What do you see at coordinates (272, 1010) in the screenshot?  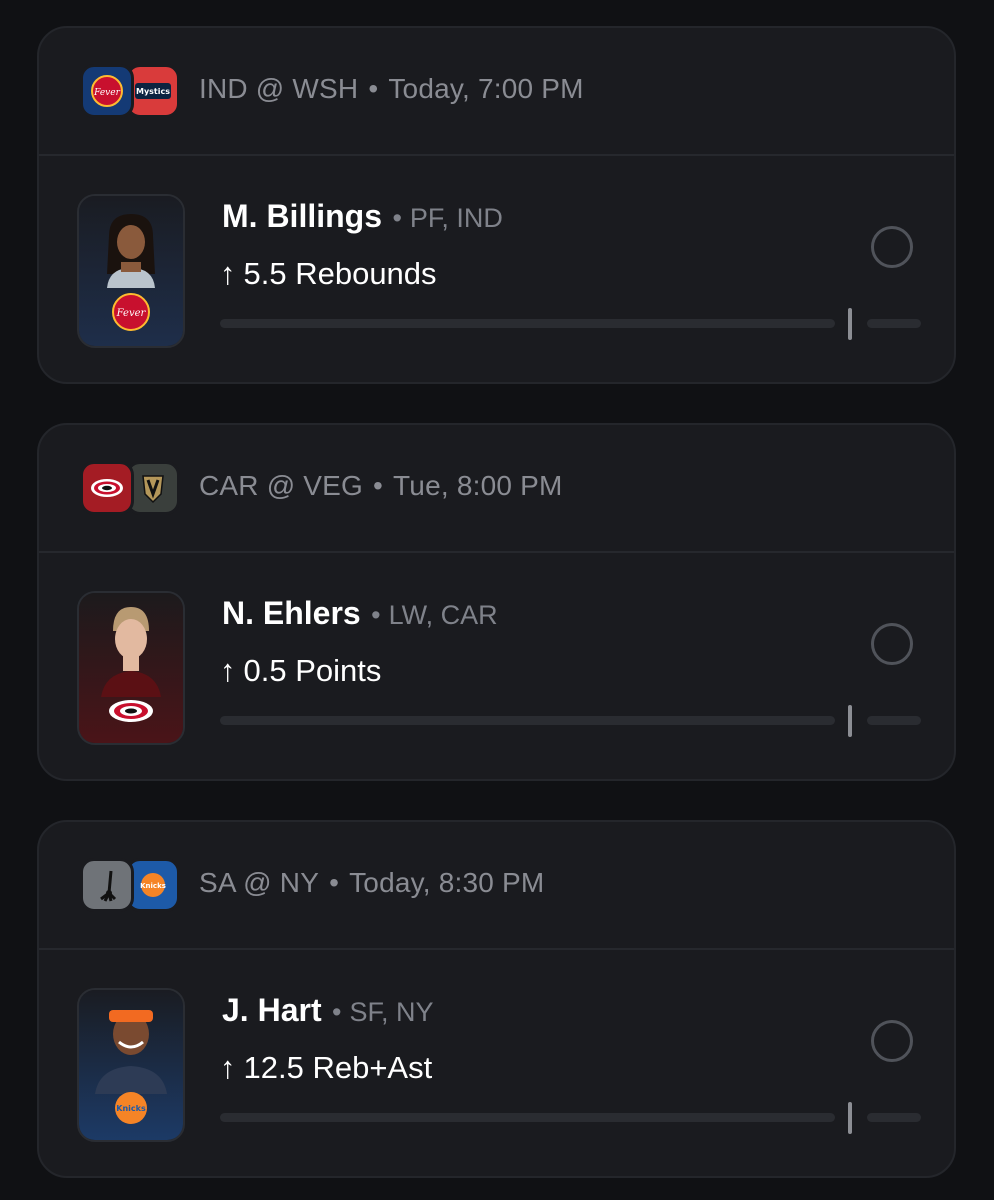 I see `player-name: J. Hart` at bounding box center [272, 1010].